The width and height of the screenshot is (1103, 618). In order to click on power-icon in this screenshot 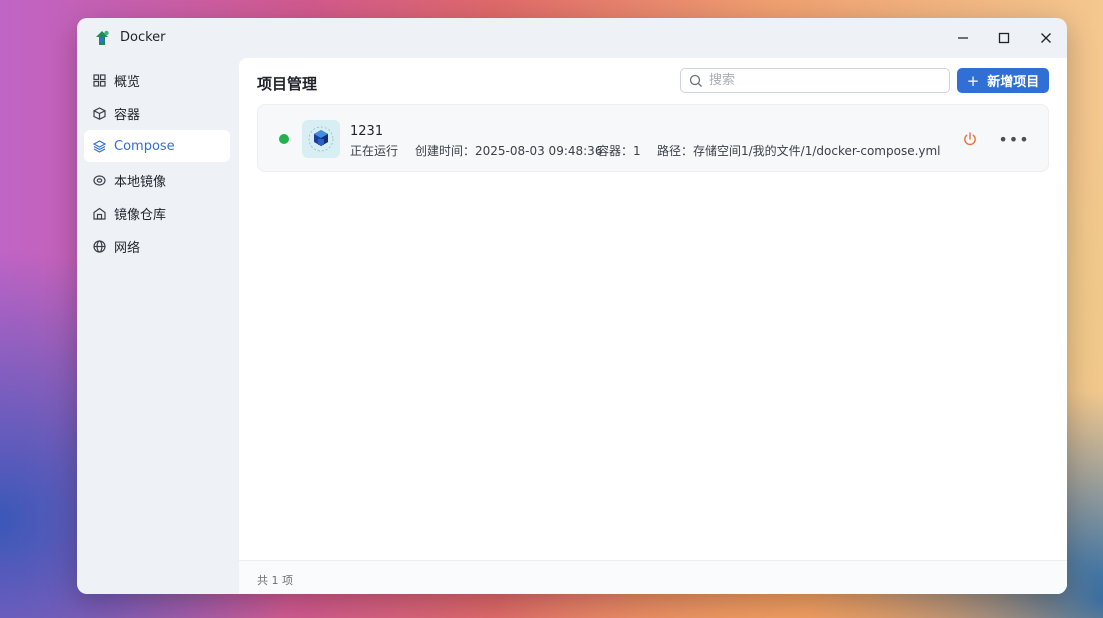, I will do `click(970, 139)`.